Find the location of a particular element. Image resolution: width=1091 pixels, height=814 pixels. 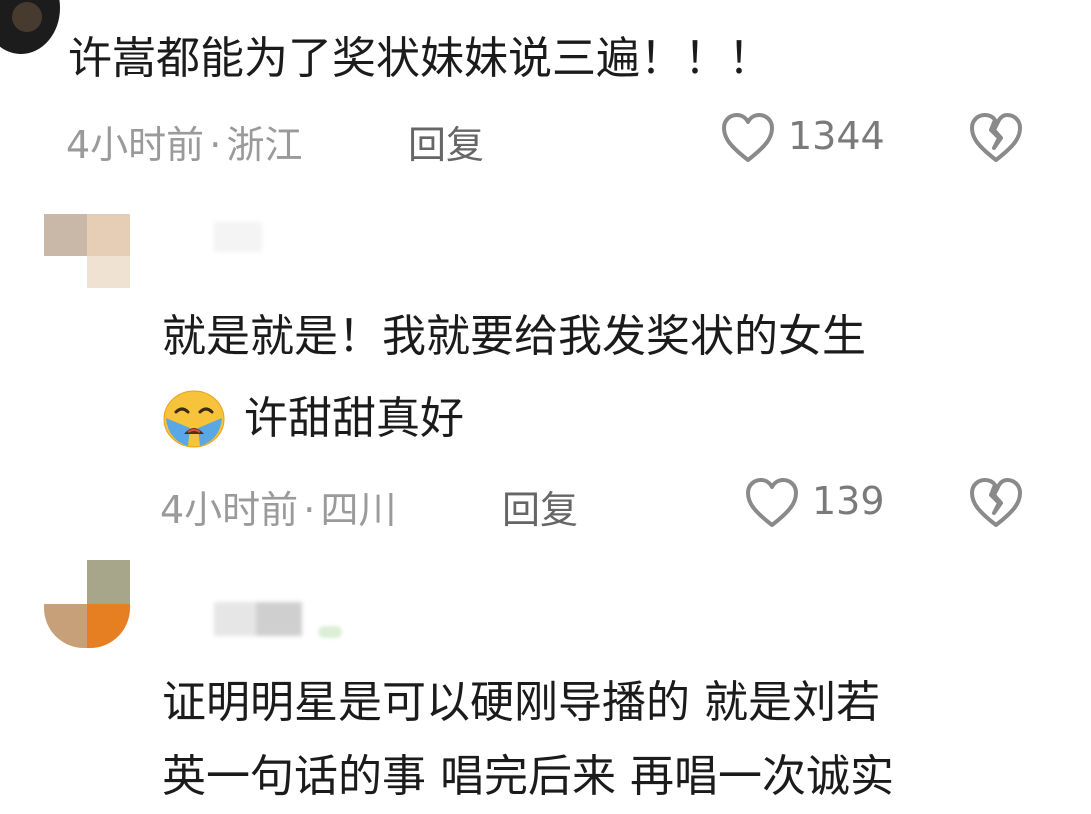

comment-location: 四川 is located at coordinates (358, 510).